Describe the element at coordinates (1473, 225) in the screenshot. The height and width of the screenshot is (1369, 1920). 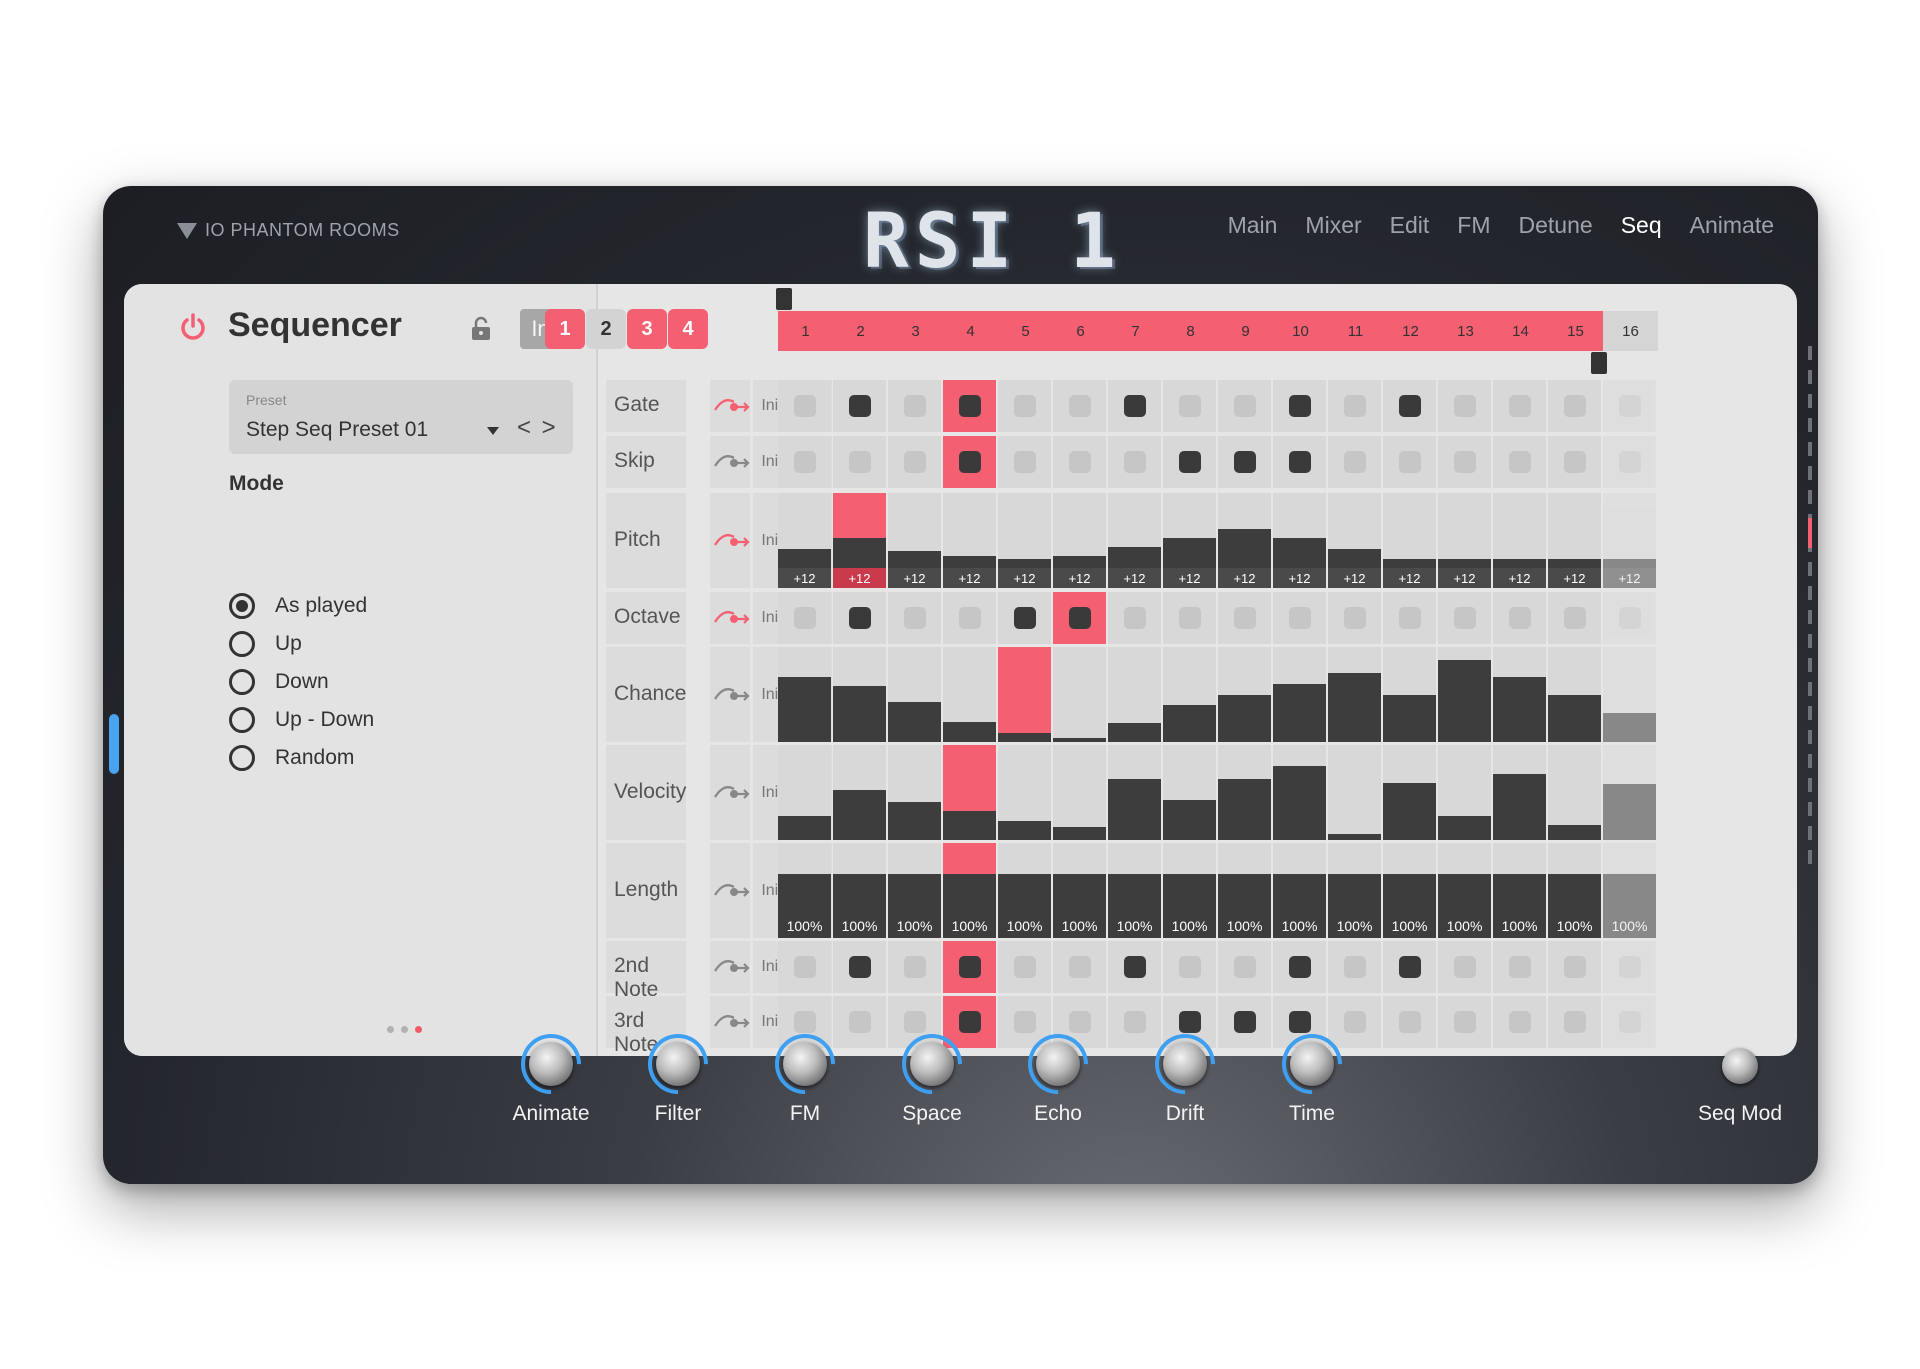
I see `nav-tab-fm: FM` at that location.